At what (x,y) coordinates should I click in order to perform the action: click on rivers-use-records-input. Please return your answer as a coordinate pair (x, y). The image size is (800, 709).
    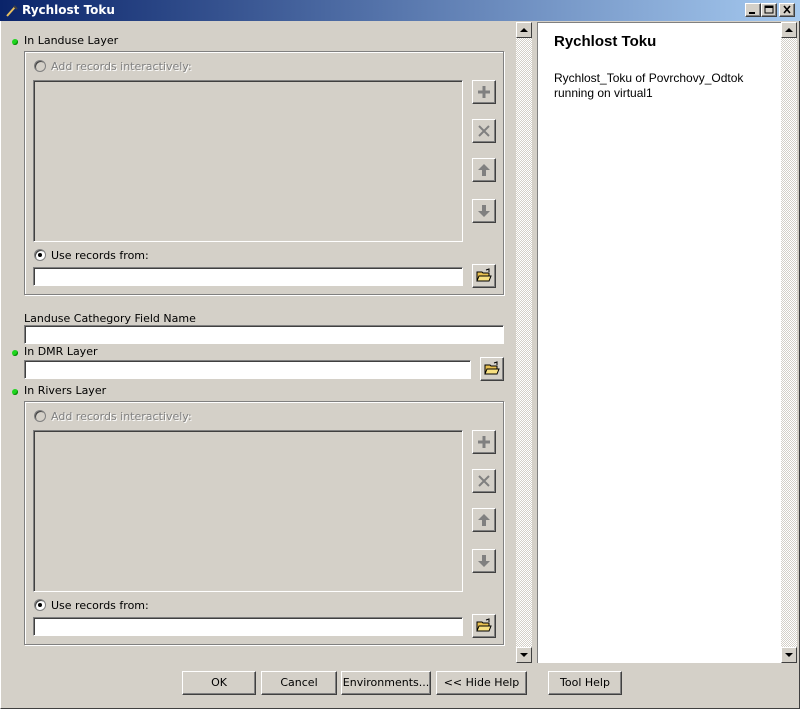
    Looking at the image, I should click on (248, 626).